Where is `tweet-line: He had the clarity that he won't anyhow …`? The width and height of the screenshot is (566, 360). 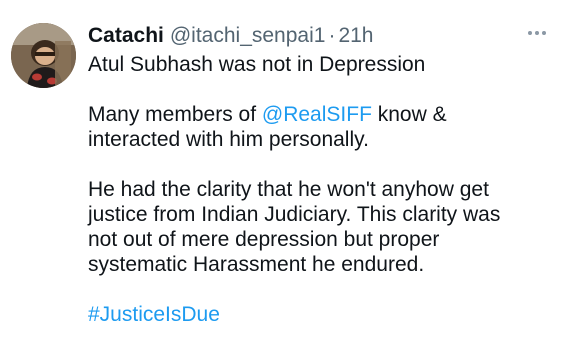
tweet-line: He had the clarity that he won't anyhow … is located at coordinates (288, 189).